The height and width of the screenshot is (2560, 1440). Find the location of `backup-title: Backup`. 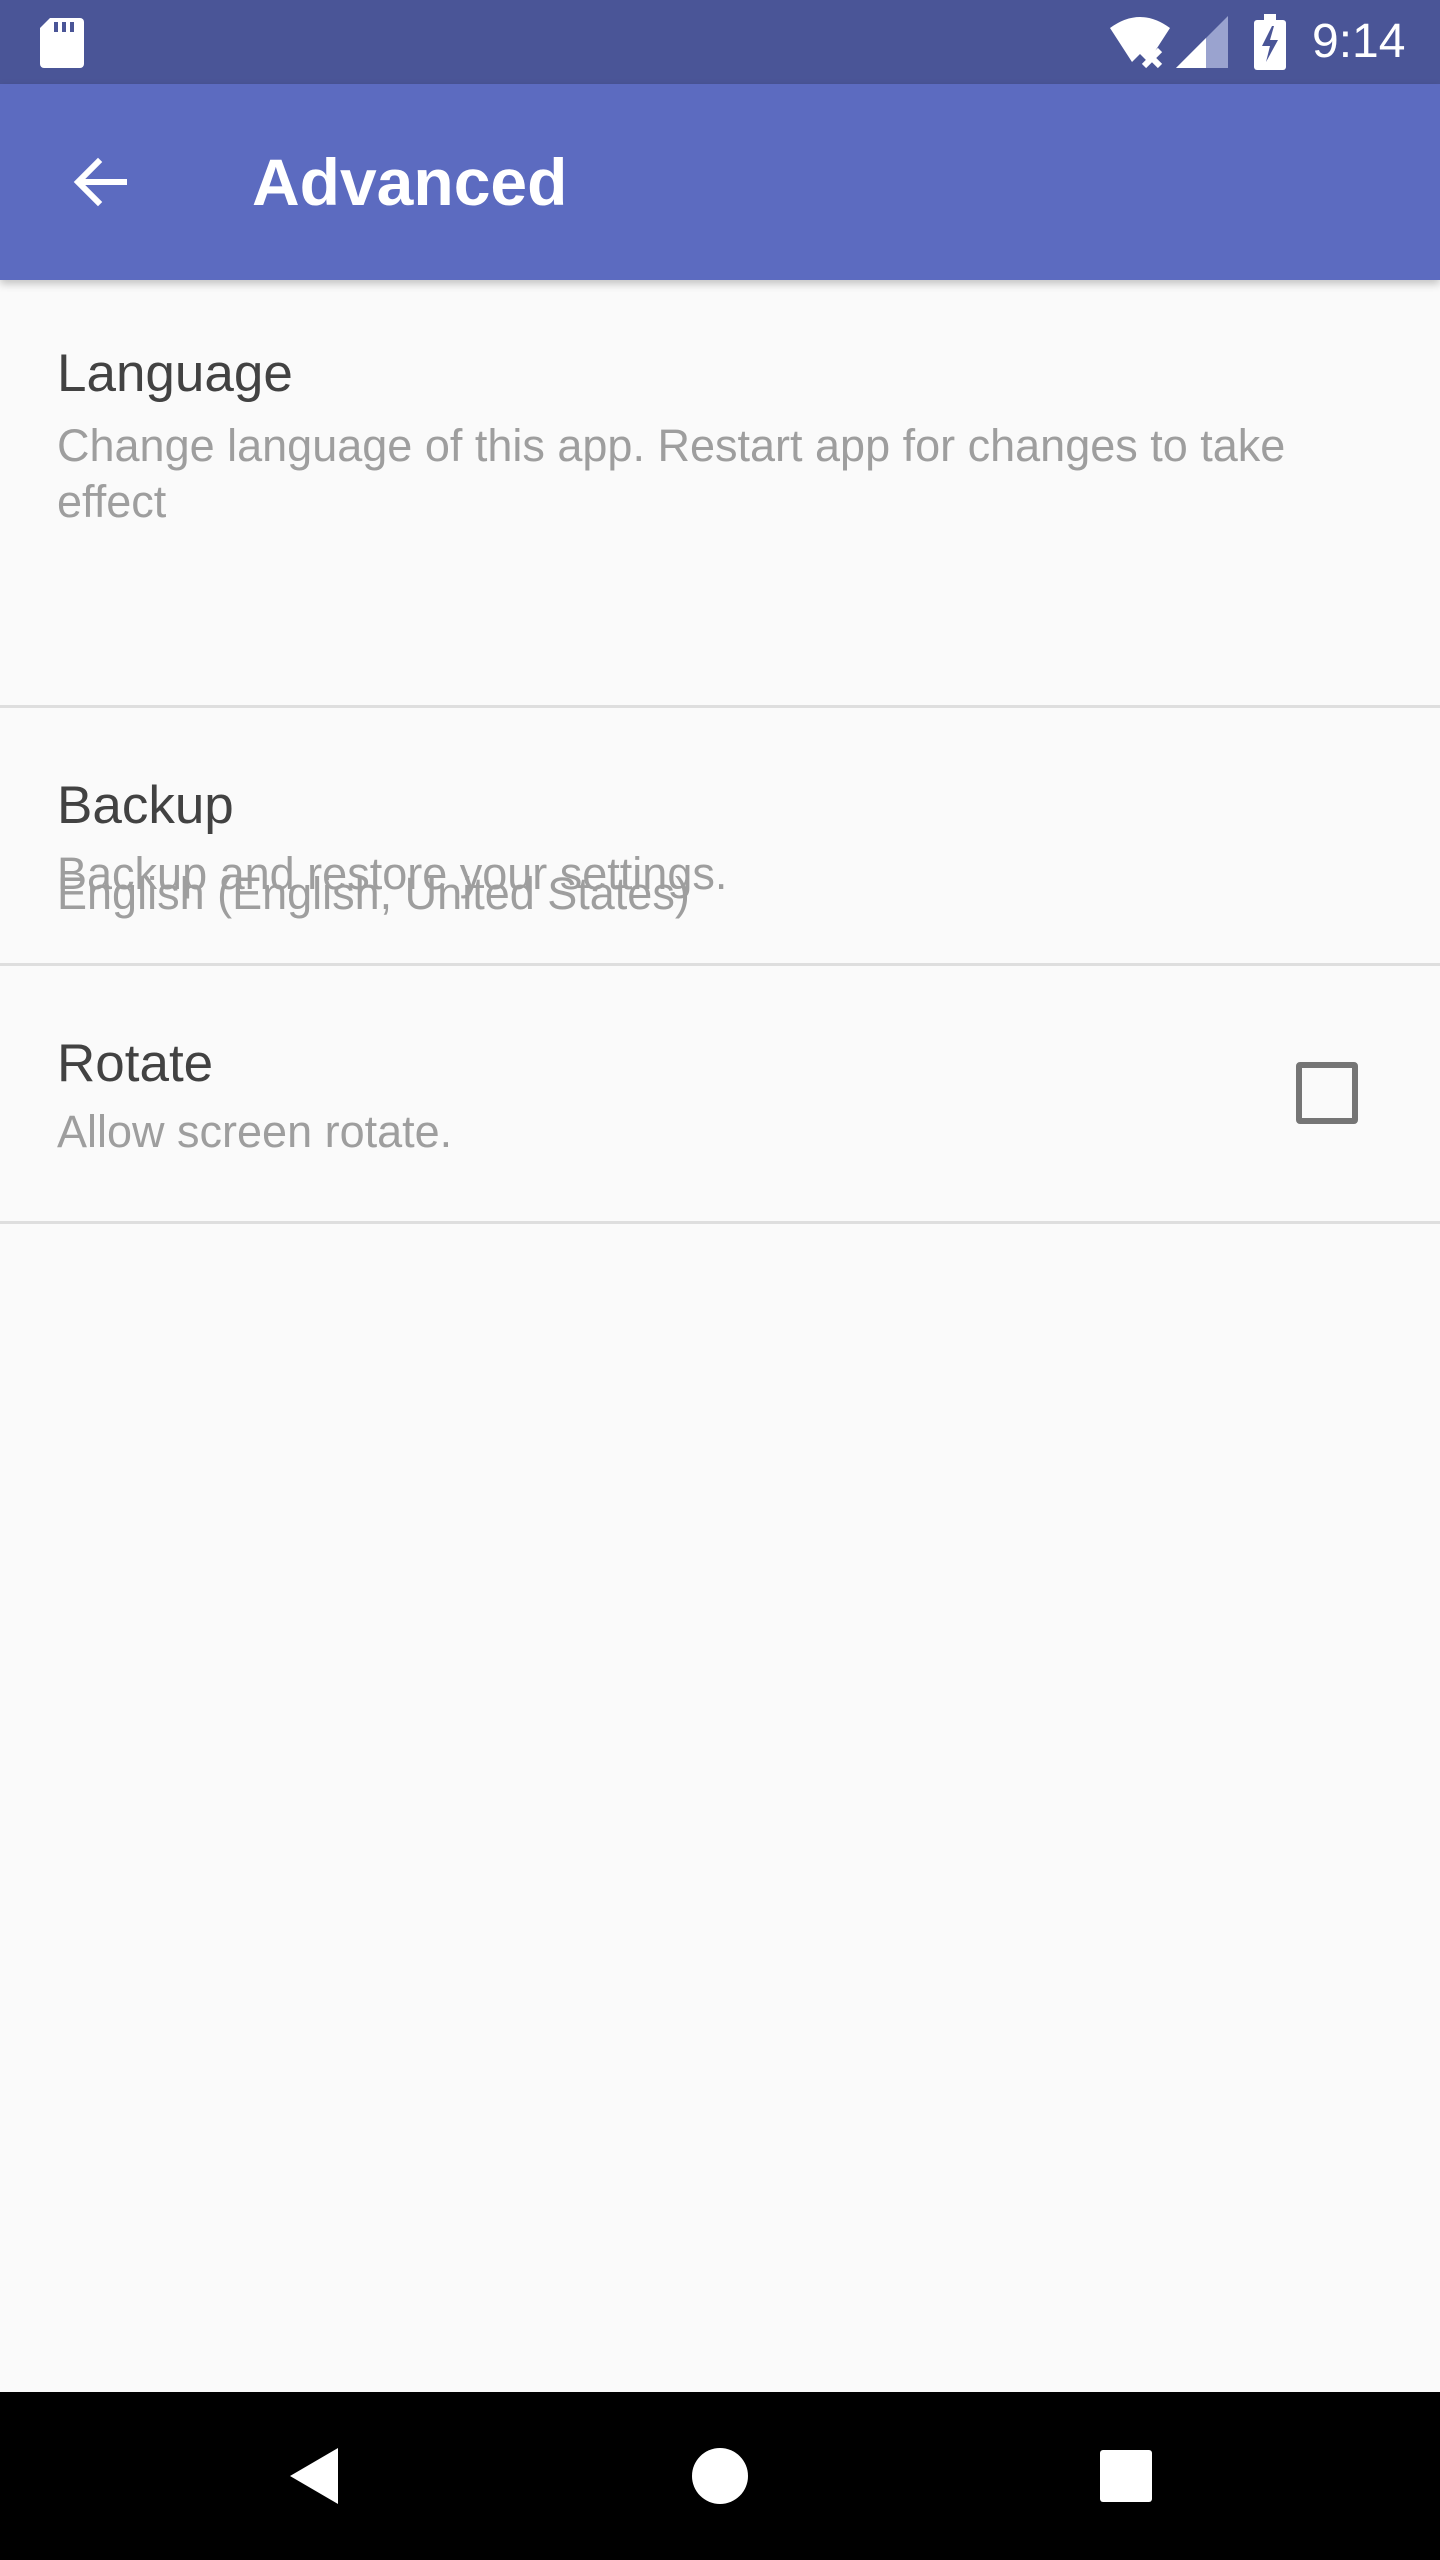

backup-title: Backup is located at coordinates (145, 805).